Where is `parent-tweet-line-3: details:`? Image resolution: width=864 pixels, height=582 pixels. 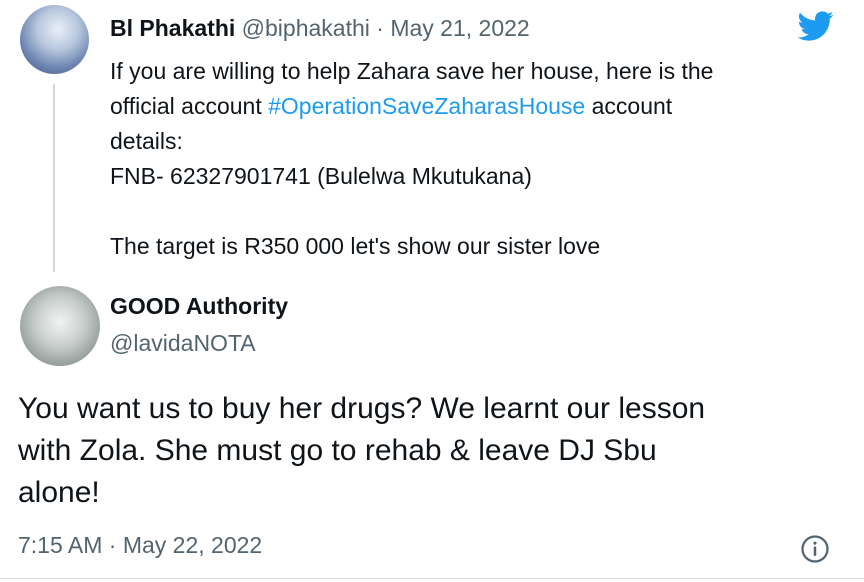 parent-tweet-line-3: details: is located at coordinates (146, 141).